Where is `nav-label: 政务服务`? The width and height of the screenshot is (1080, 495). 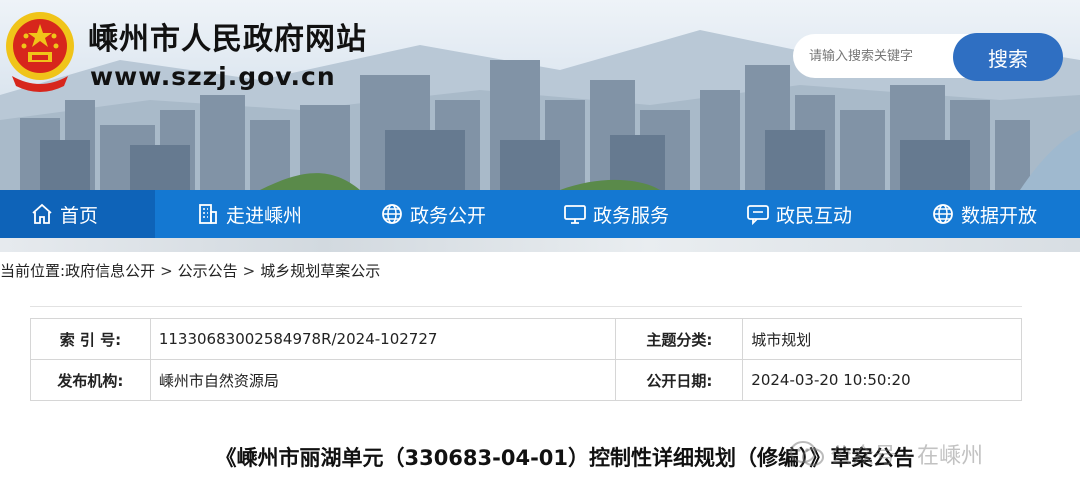
nav-label: 政务服务 is located at coordinates (631, 215).